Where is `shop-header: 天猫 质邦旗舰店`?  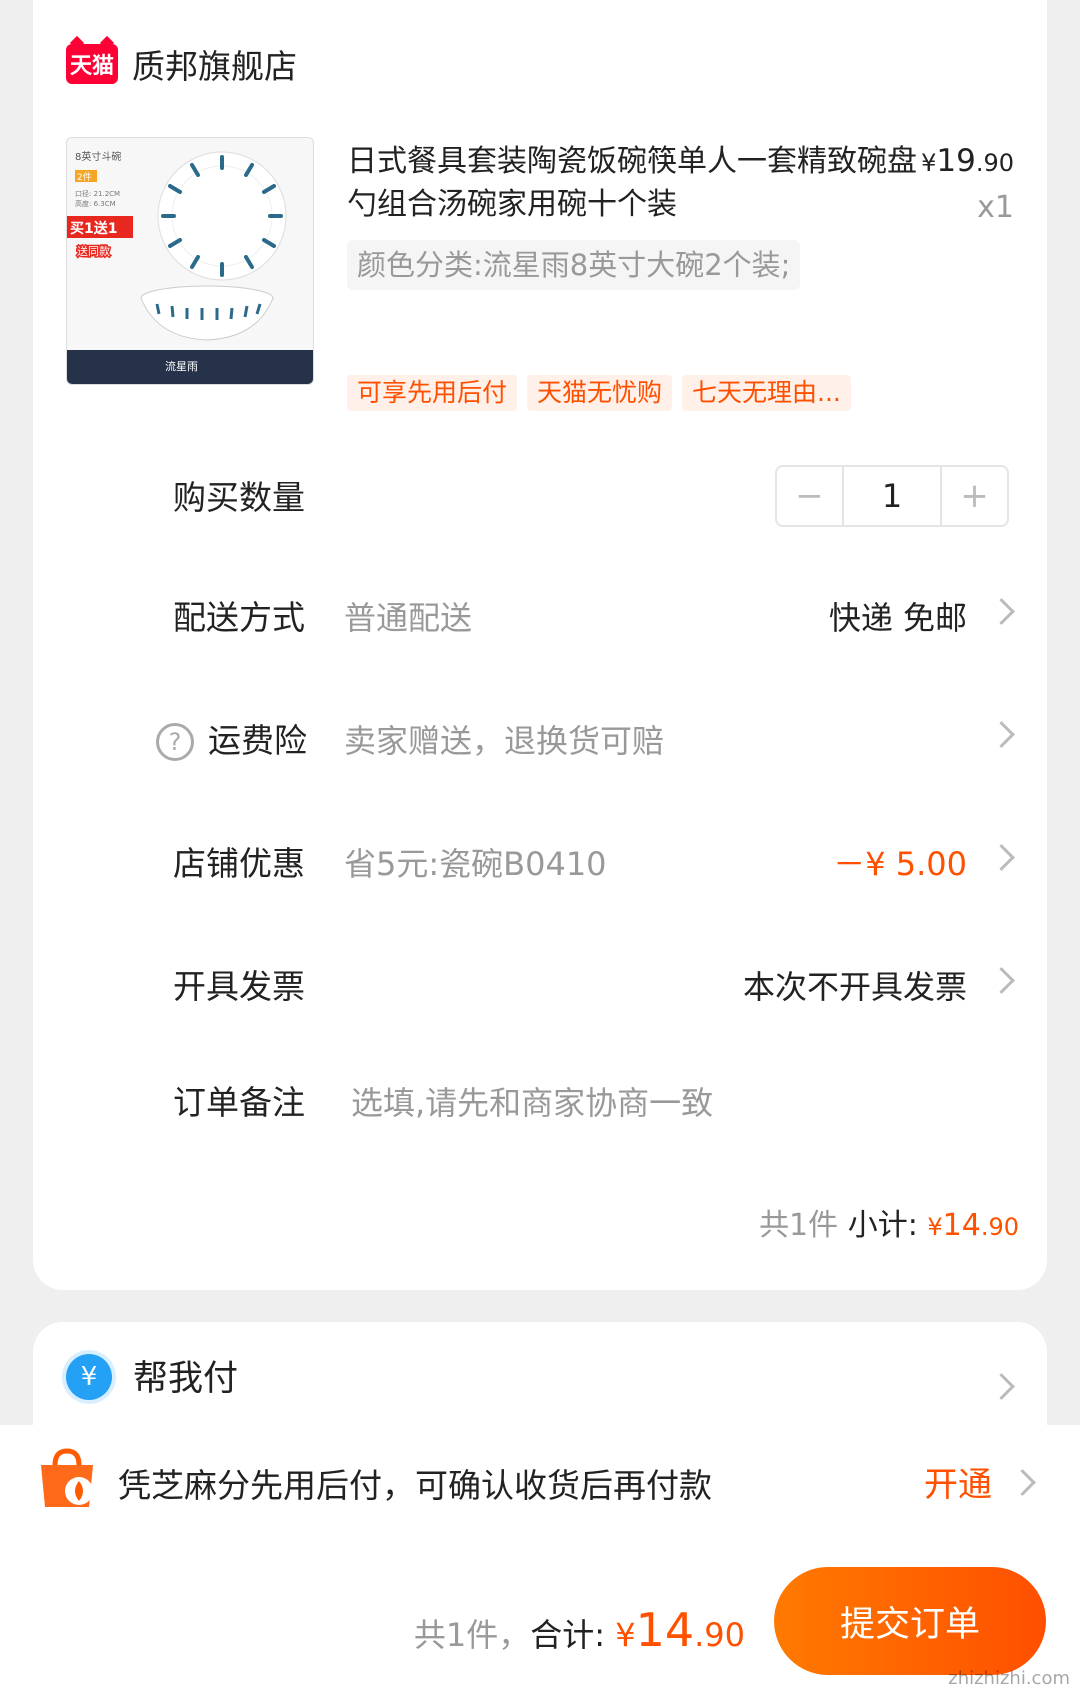
shop-header: 天猫 质邦旗舰店 is located at coordinates (181, 64).